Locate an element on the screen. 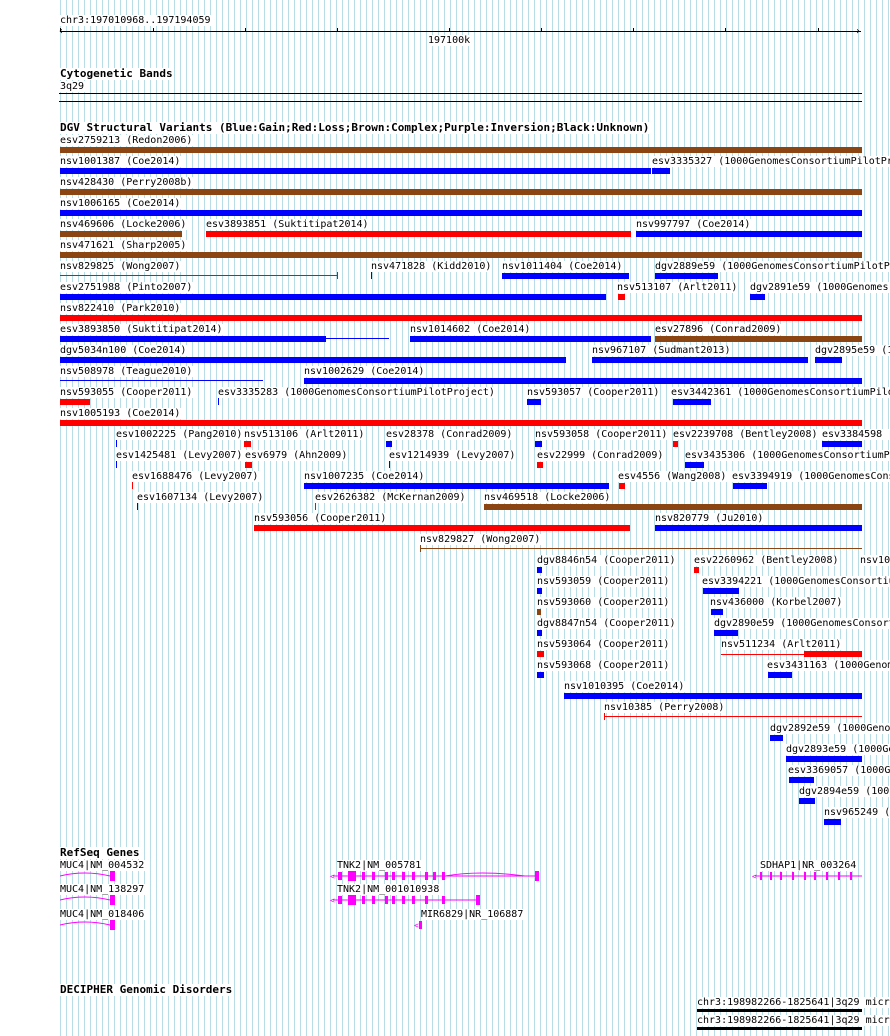  sv-label: nsv471621 (Sharp2005) is located at coordinates (124, 245).